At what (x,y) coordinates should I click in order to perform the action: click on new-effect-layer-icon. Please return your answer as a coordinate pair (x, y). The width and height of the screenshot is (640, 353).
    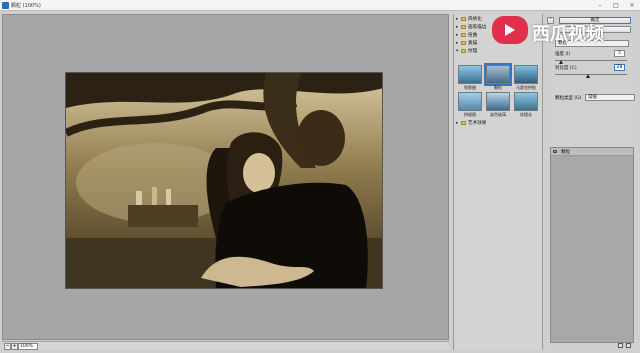
    Looking at the image, I should click on (620, 345).